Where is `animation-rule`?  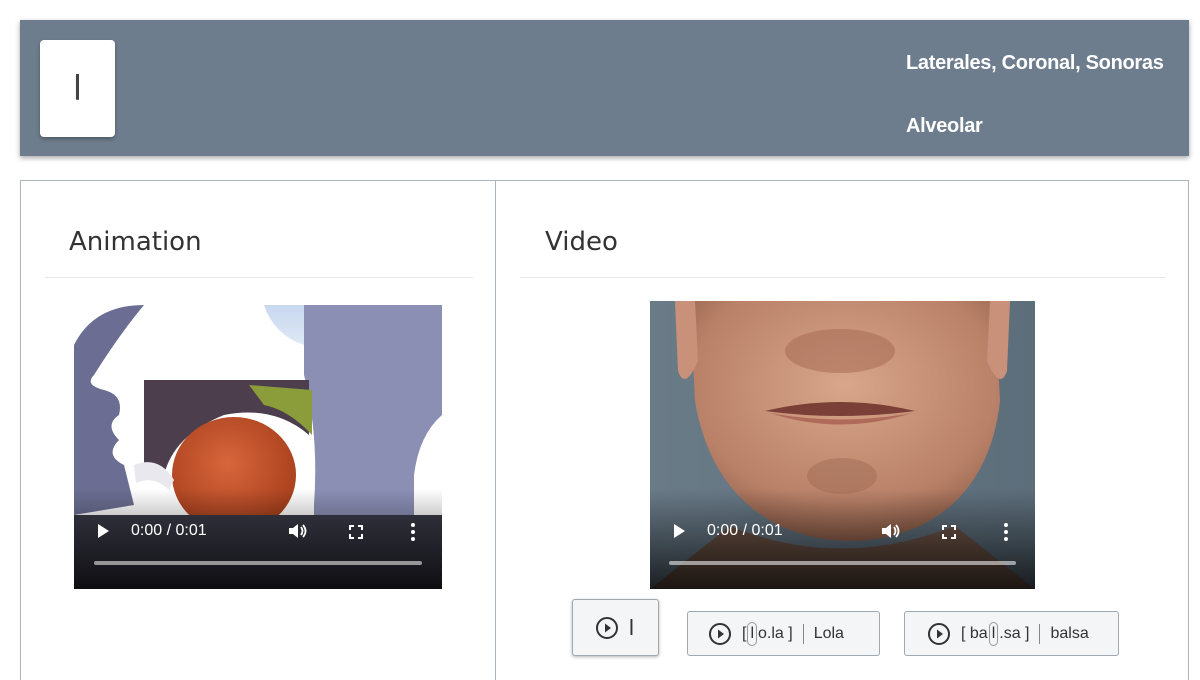
animation-rule is located at coordinates (259, 277).